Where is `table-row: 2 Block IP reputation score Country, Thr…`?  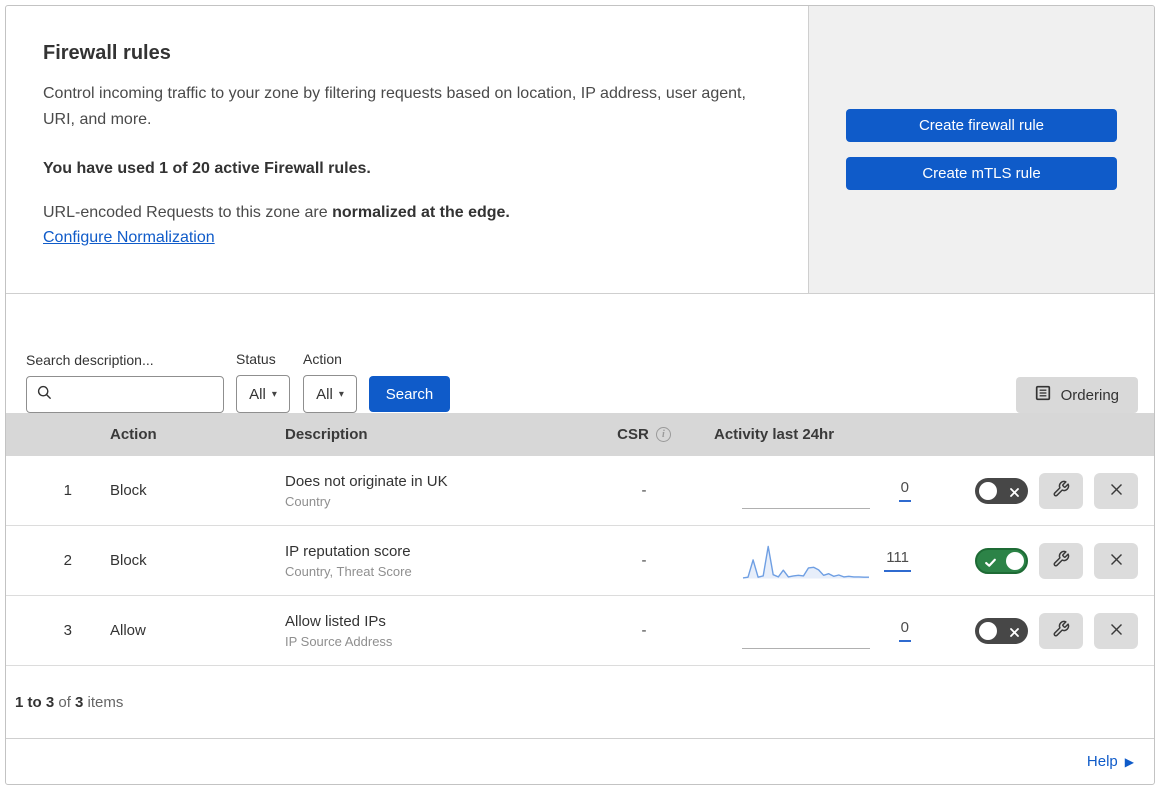
table-row: 2 Block IP reputation score Country, Thr… is located at coordinates (580, 561).